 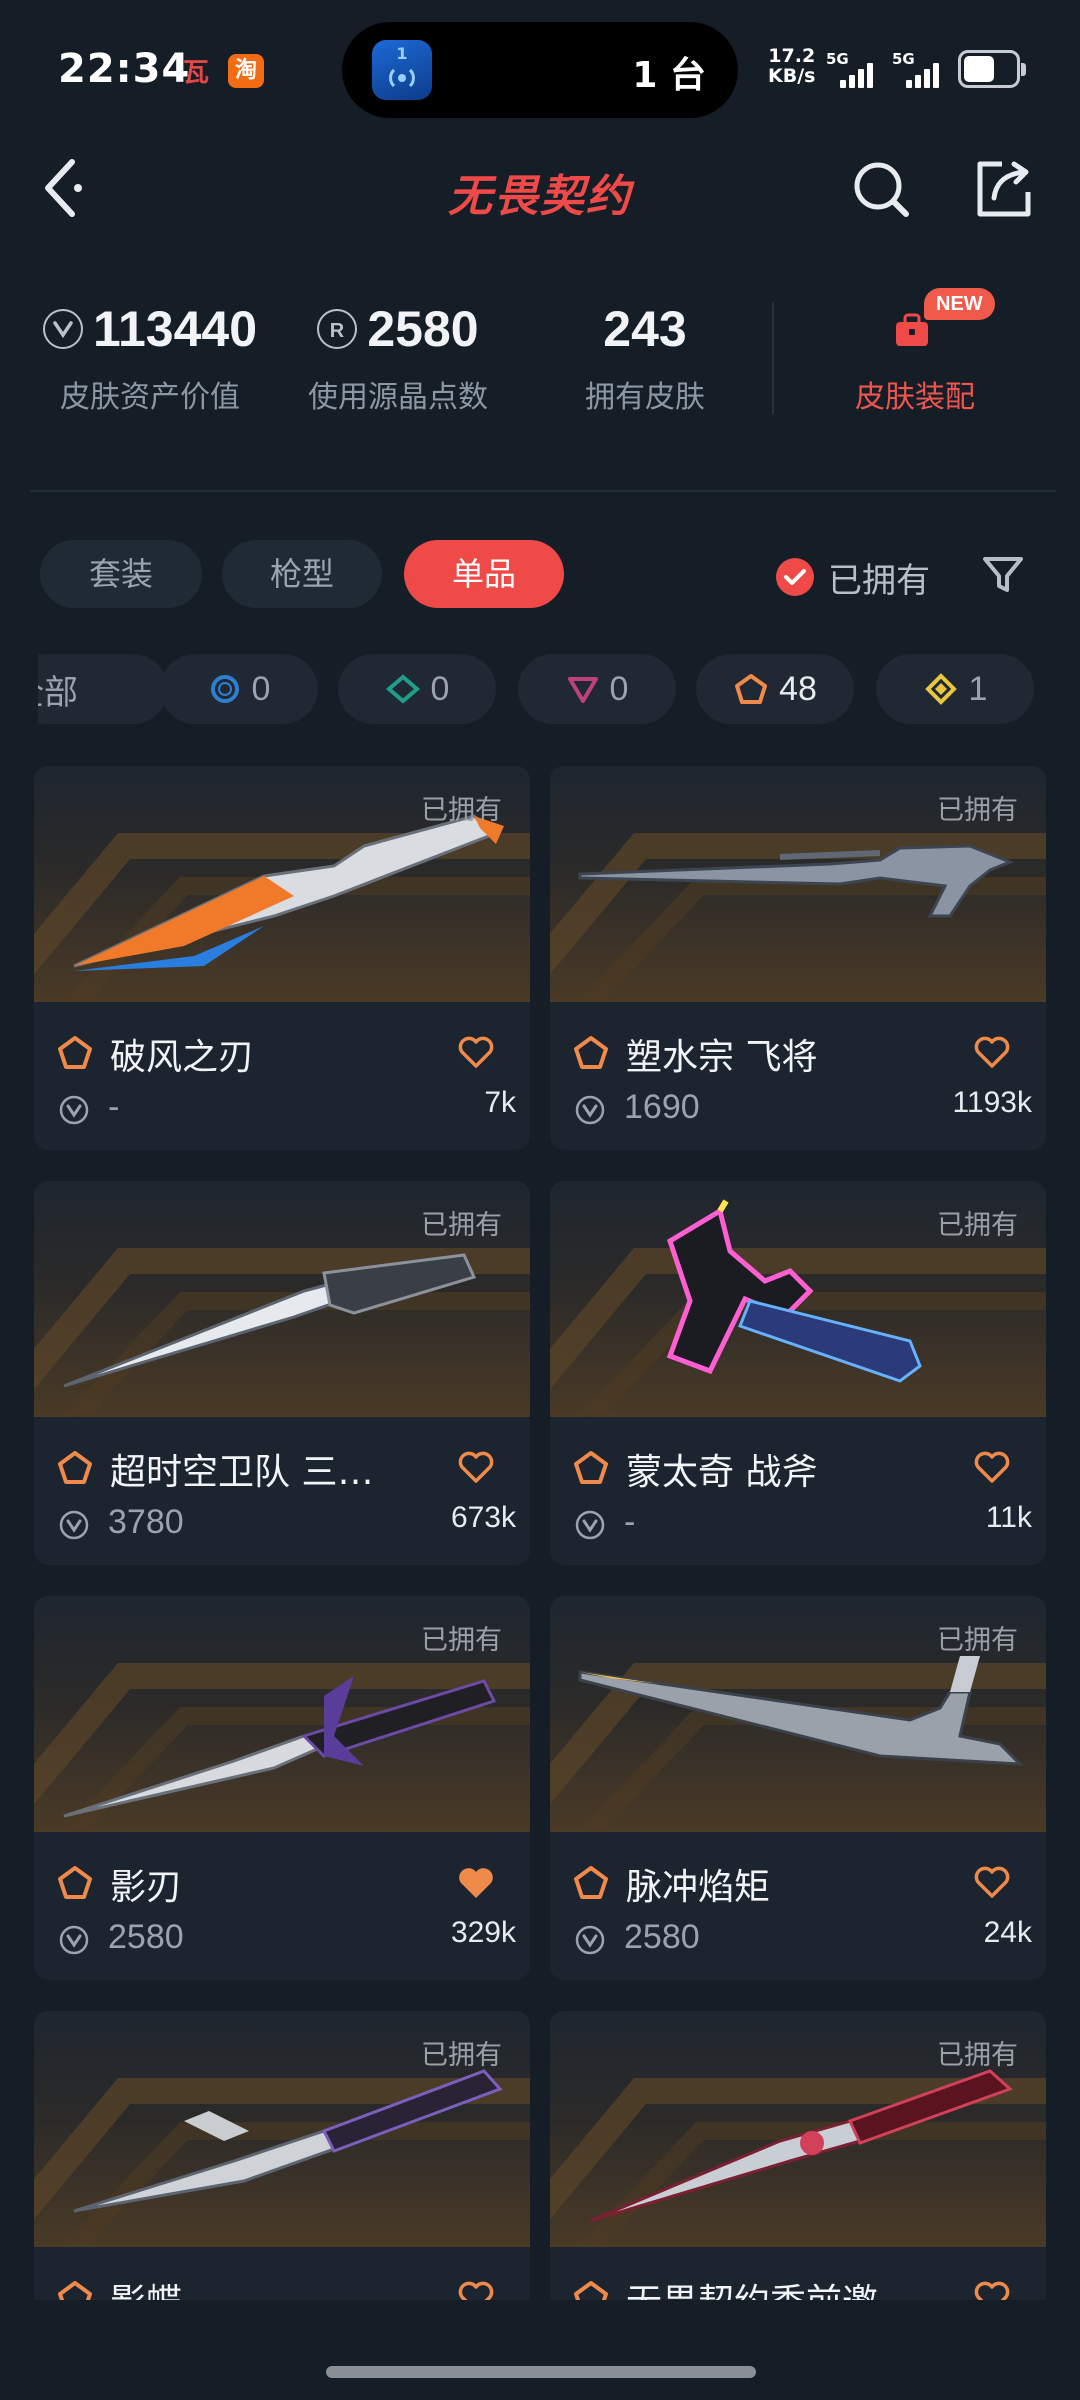 I want to click on tier-chip-premium: 0, so click(x=597, y=689).